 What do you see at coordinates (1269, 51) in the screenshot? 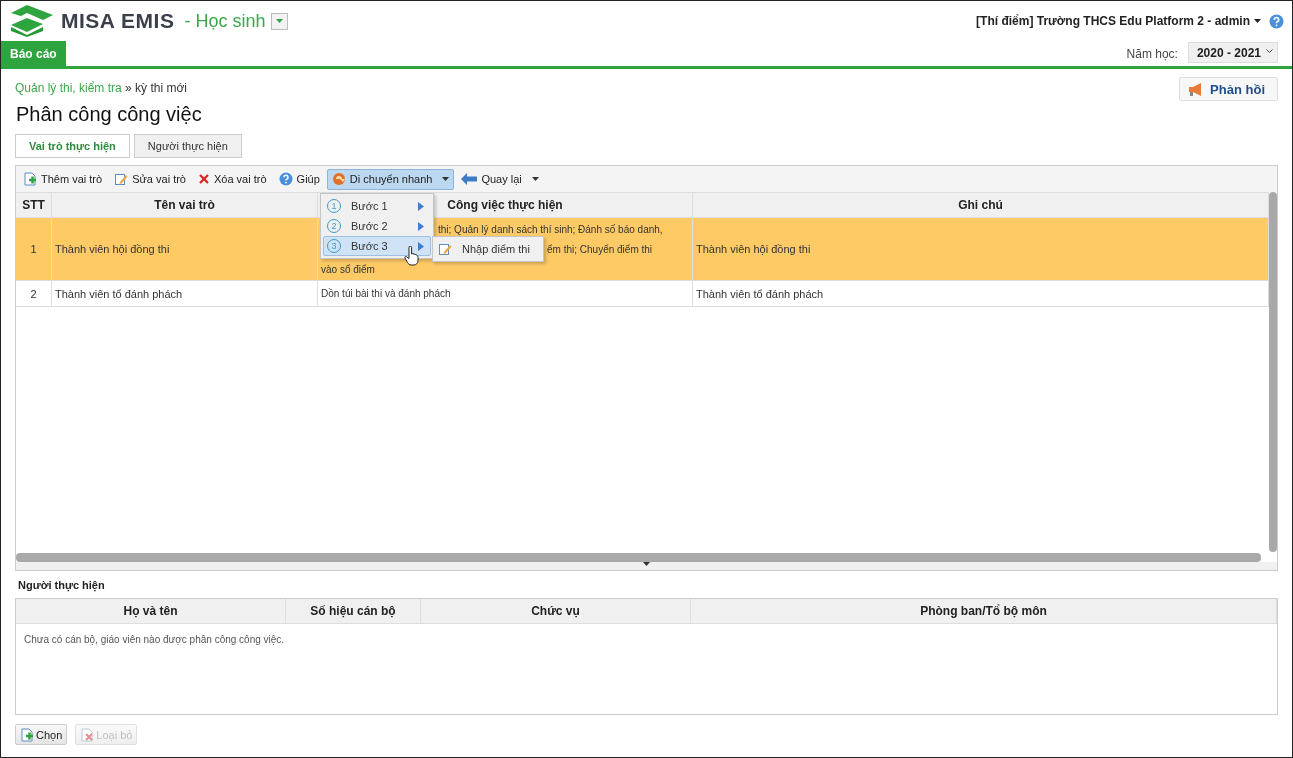
I see `chevron-icon` at bounding box center [1269, 51].